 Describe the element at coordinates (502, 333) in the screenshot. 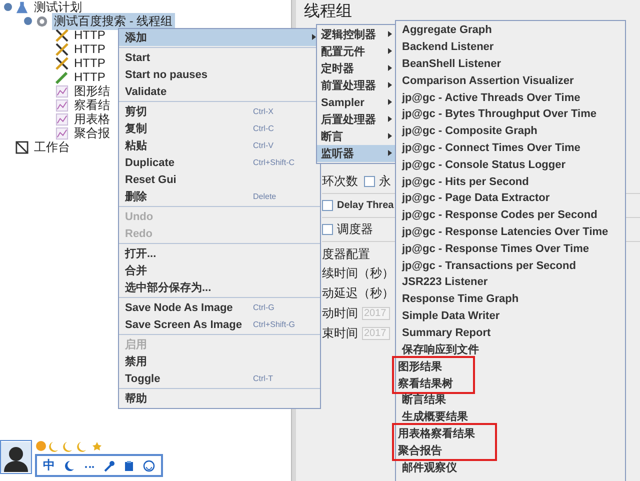

I see `menu-item: Summary Report` at that location.